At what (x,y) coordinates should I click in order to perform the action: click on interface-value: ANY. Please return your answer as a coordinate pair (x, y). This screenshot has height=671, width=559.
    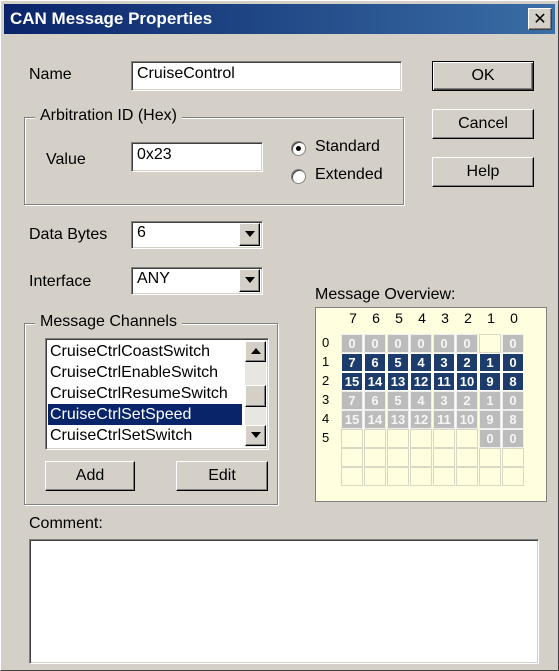
    Looking at the image, I should click on (153, 278).